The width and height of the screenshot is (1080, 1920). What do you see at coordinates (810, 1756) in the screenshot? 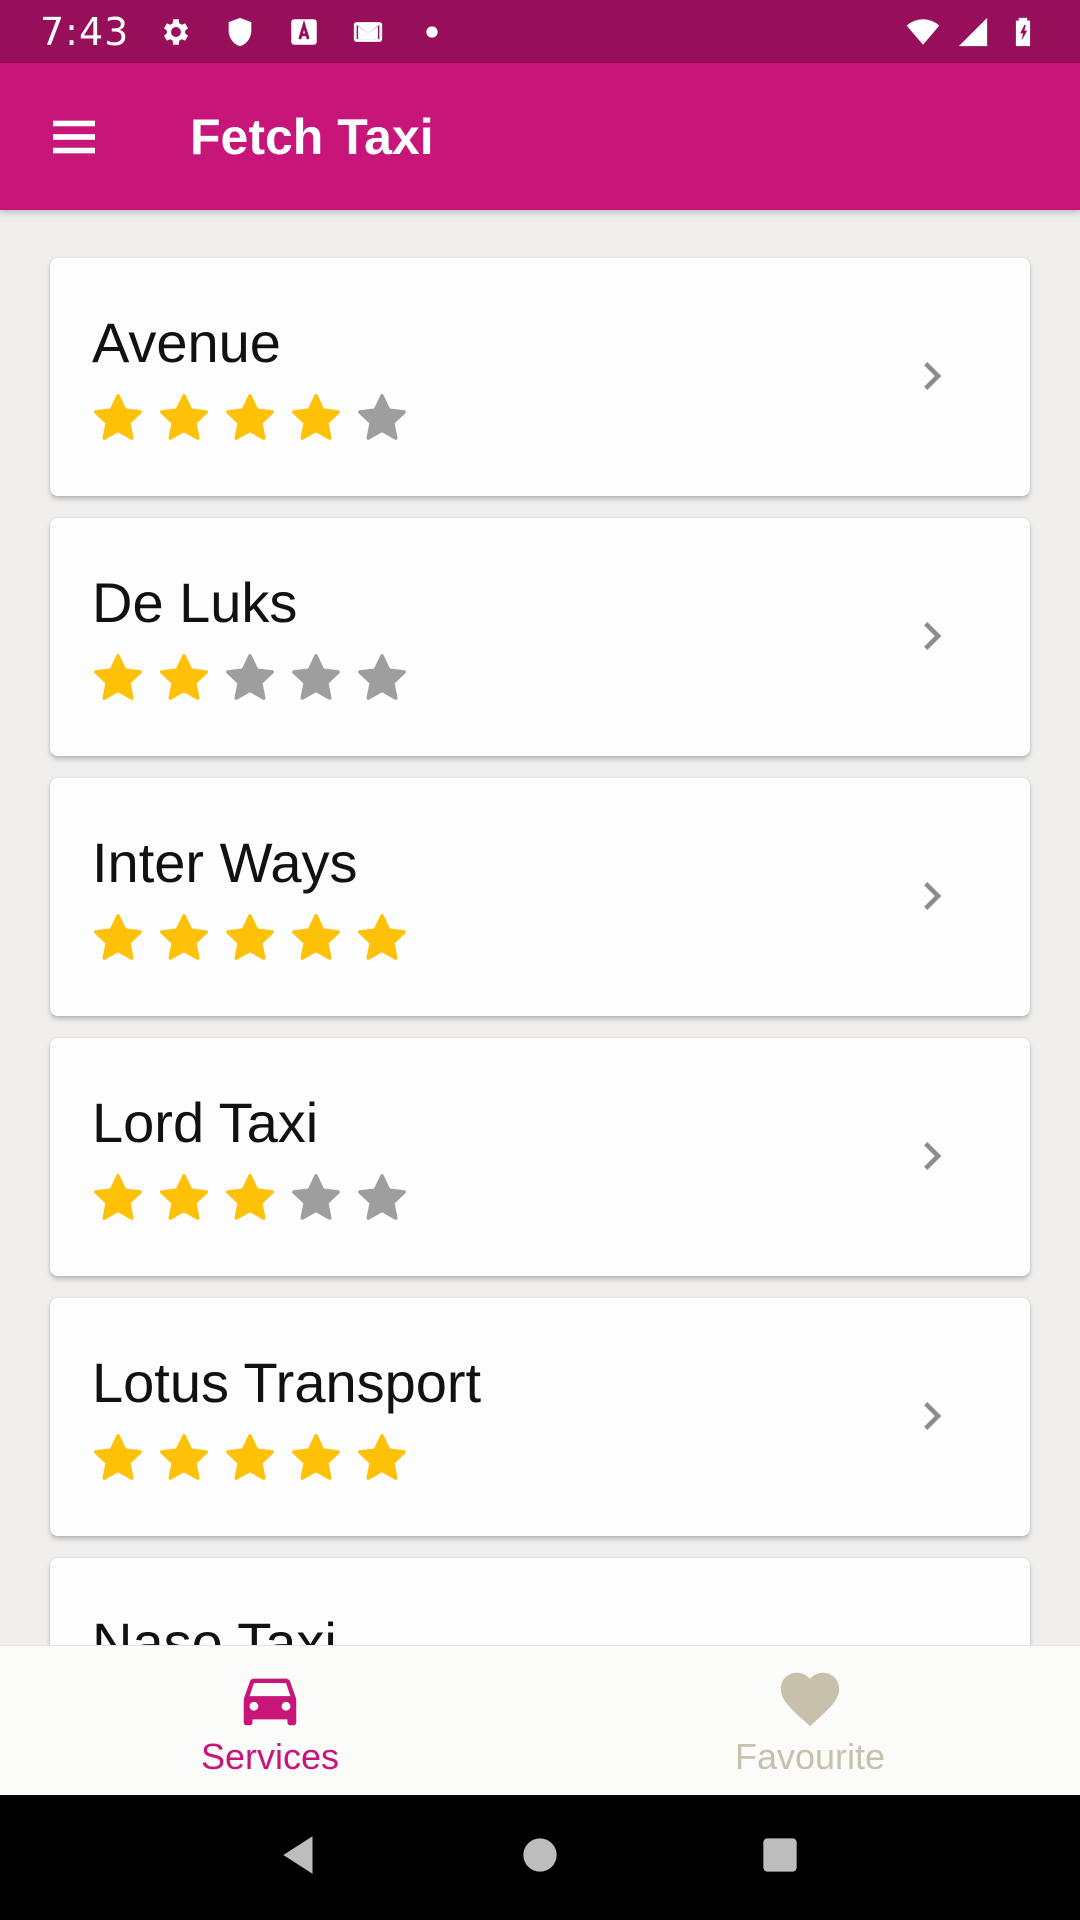
I see `tab-favourite-label: Favourite` at bounding box center [810, 1756].